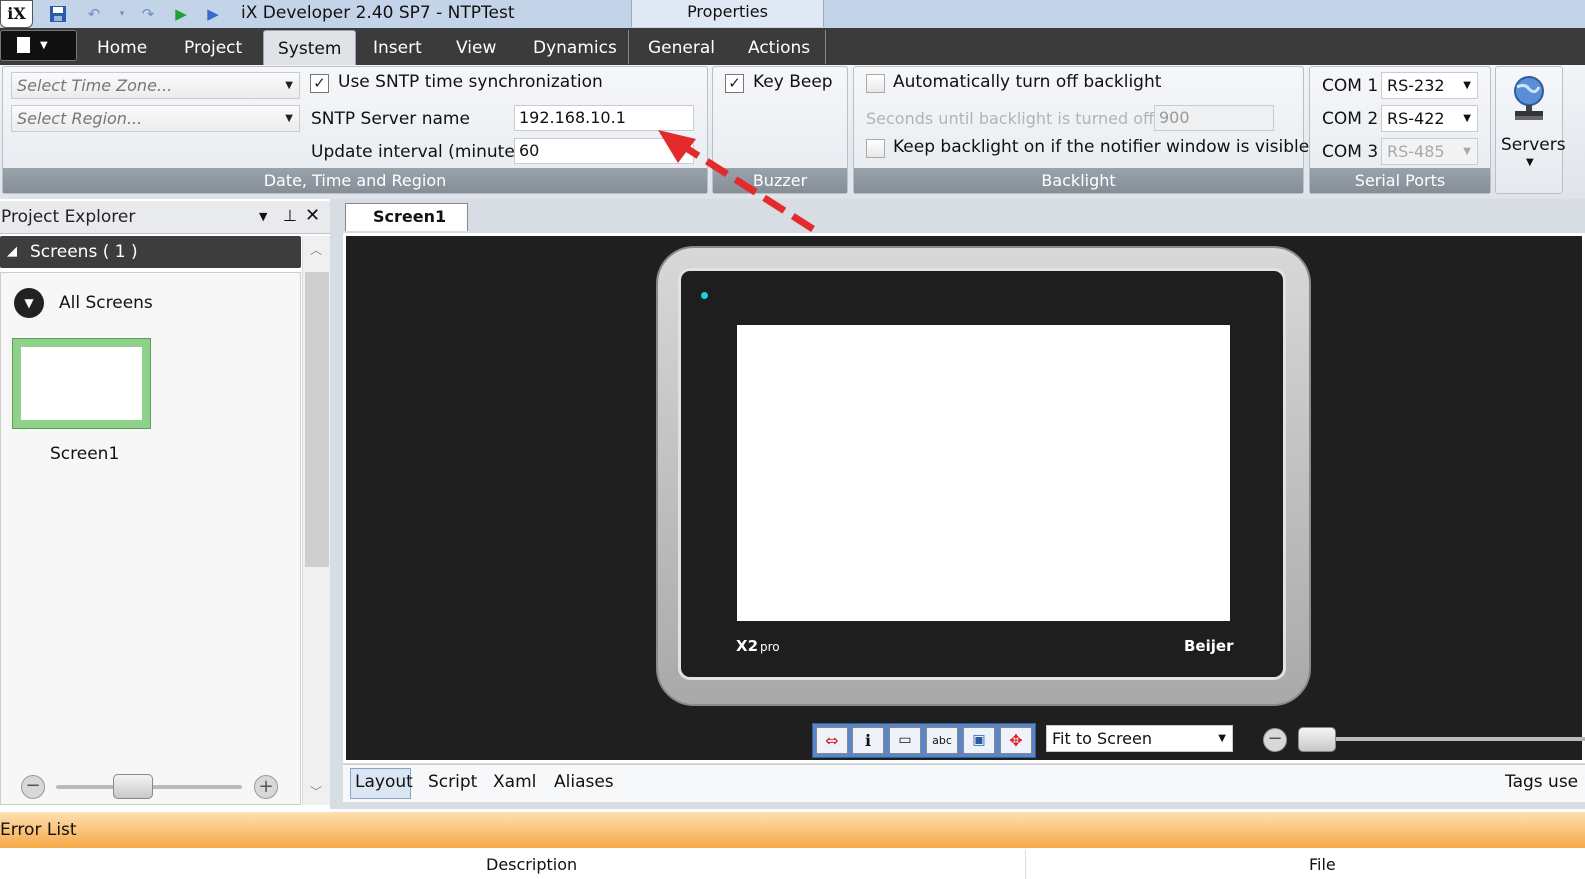  I want to click on device-screen-area, so click(983, 473).